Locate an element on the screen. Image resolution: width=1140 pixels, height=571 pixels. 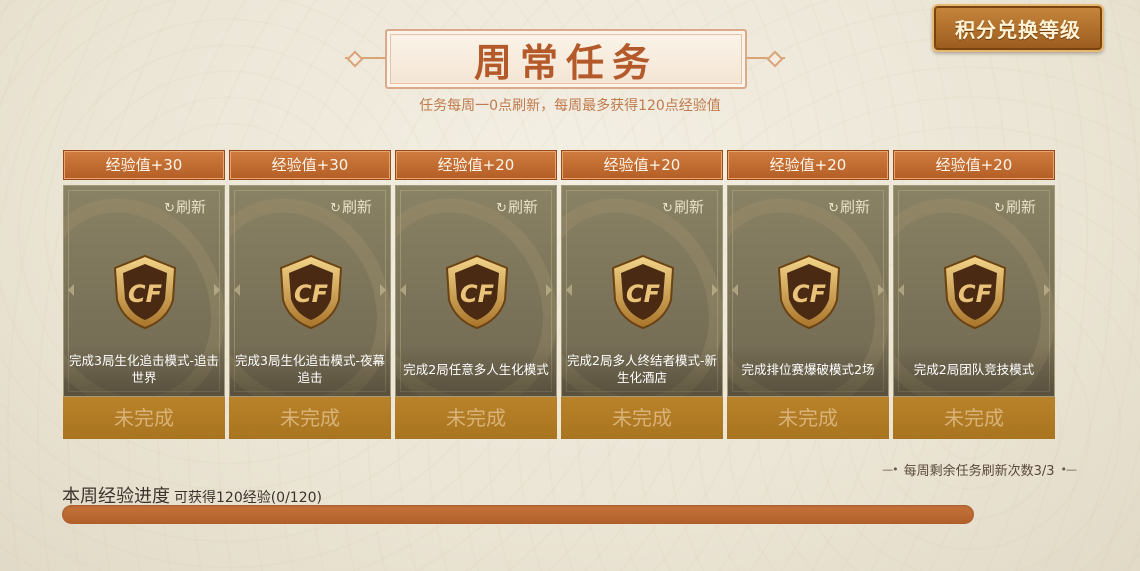
task-card: 经验值+30 ↻刷新 CF 完成3局生化追击模式-追击世界 未完成 is located at coordinates (144, 294).